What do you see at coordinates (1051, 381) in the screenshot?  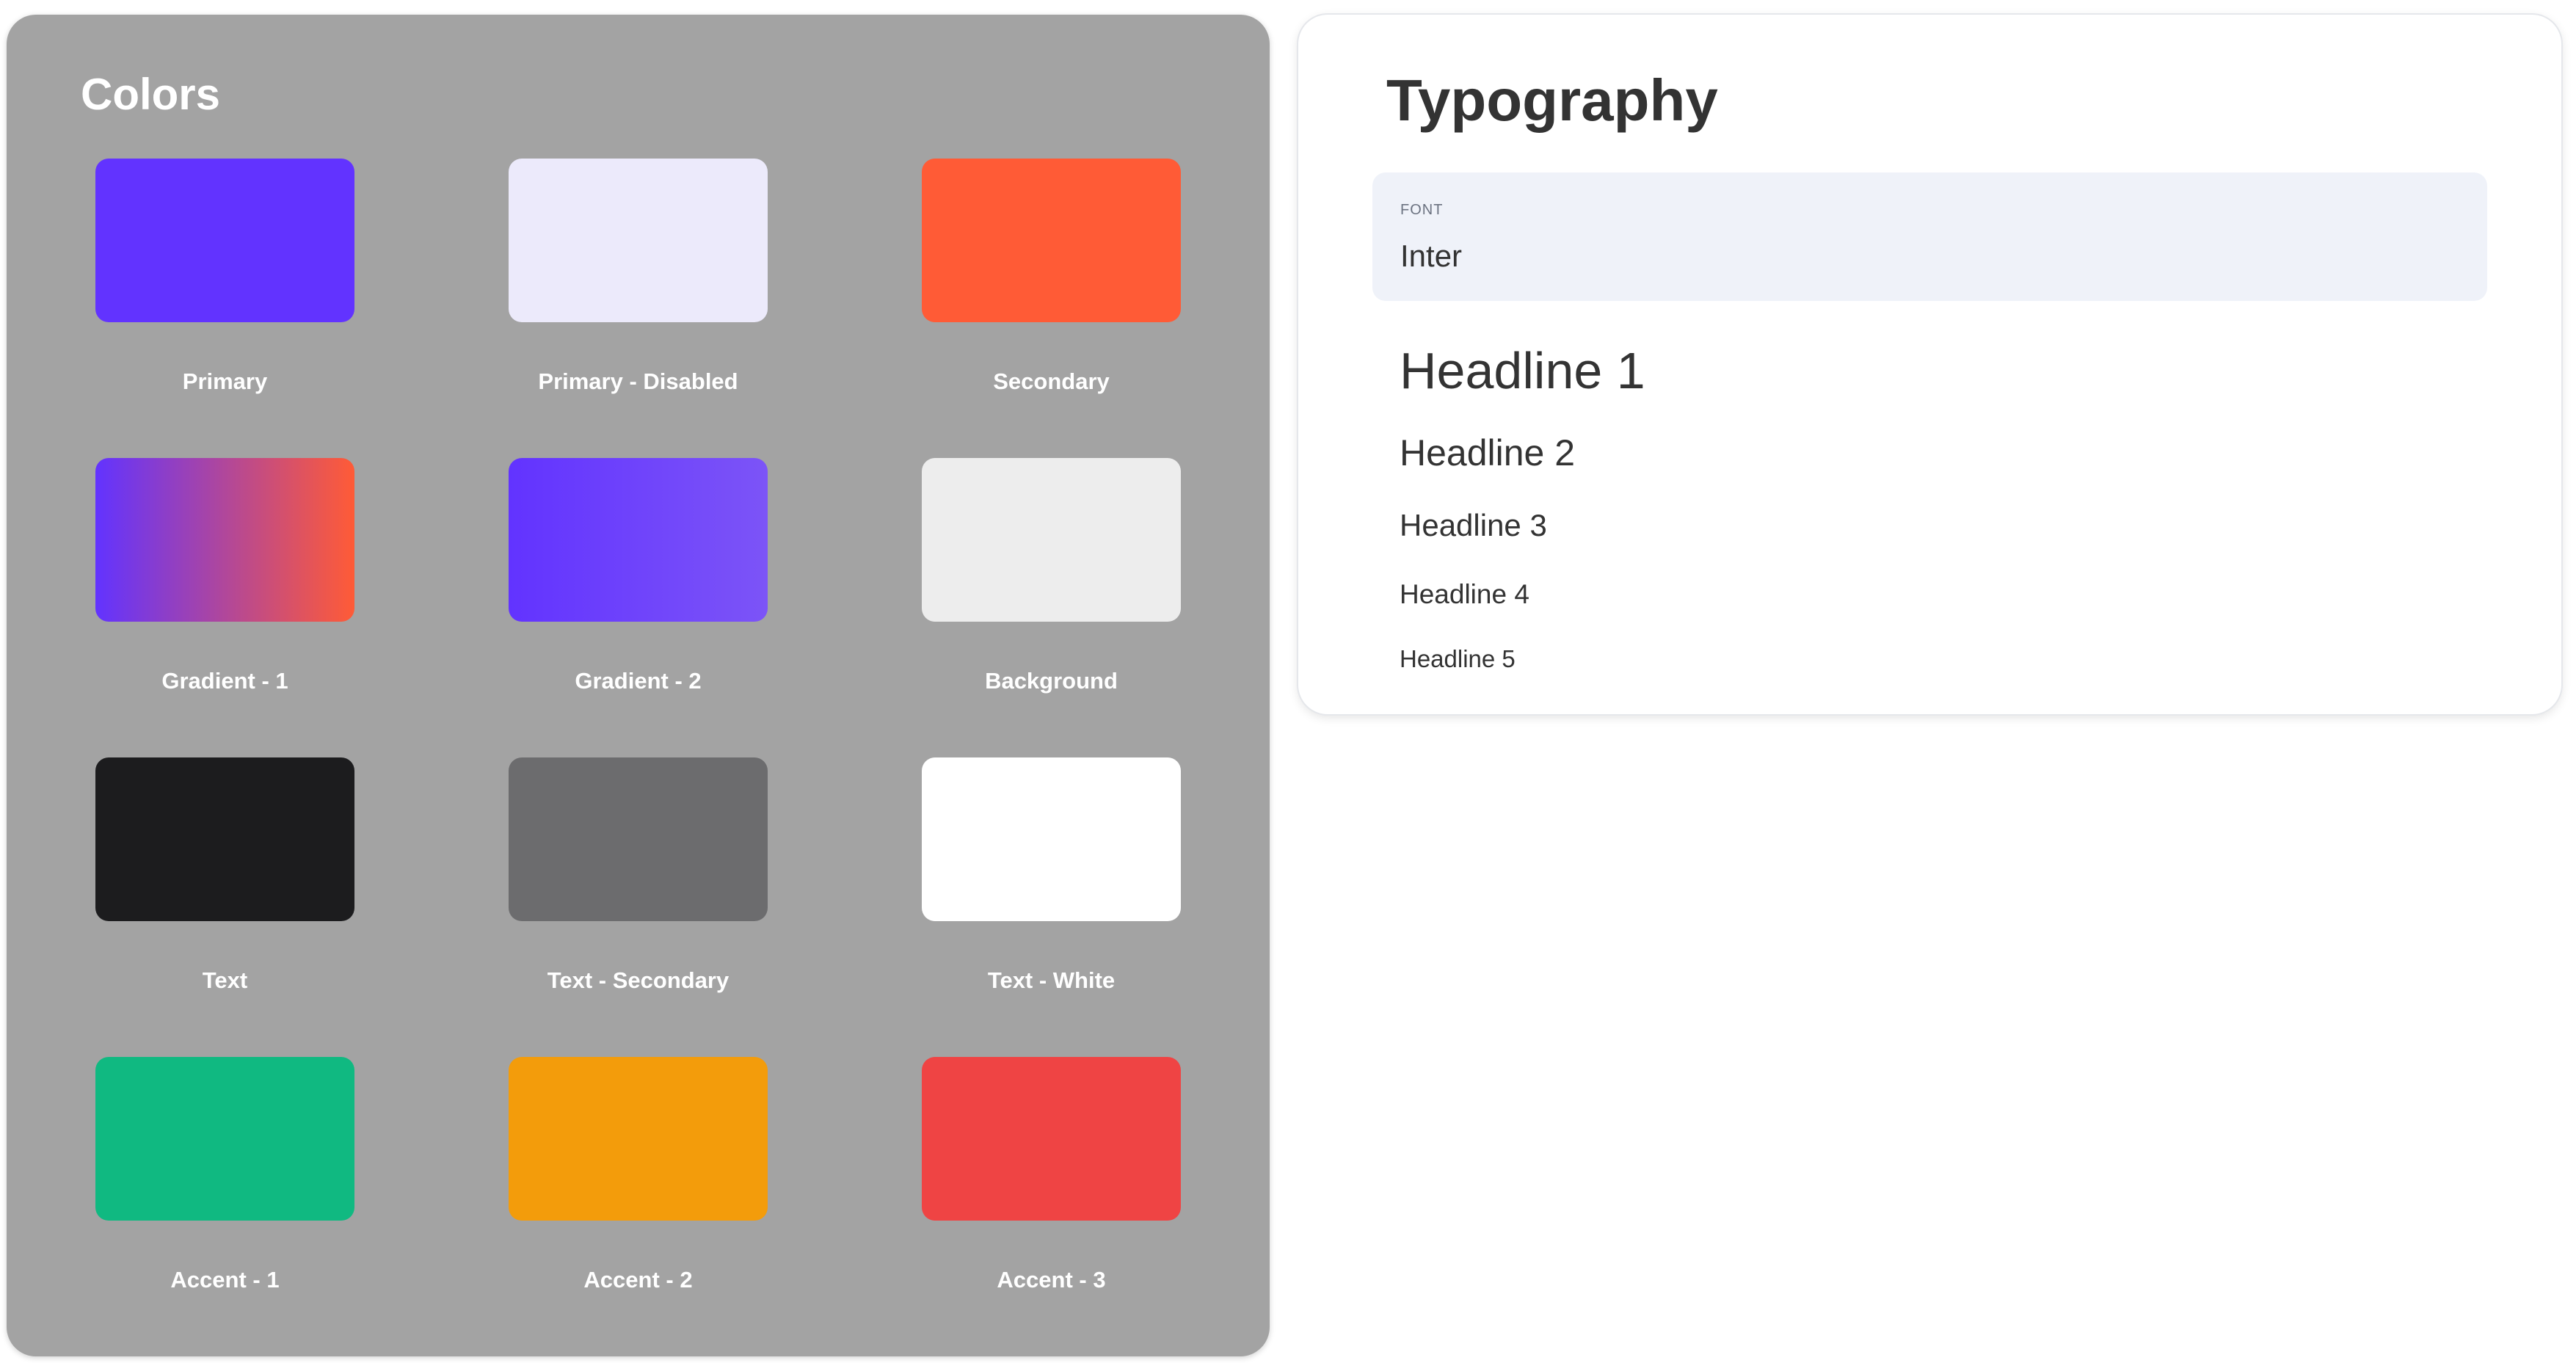 I see `swatch-label: Secondary` at bounding box center [1051, 381].